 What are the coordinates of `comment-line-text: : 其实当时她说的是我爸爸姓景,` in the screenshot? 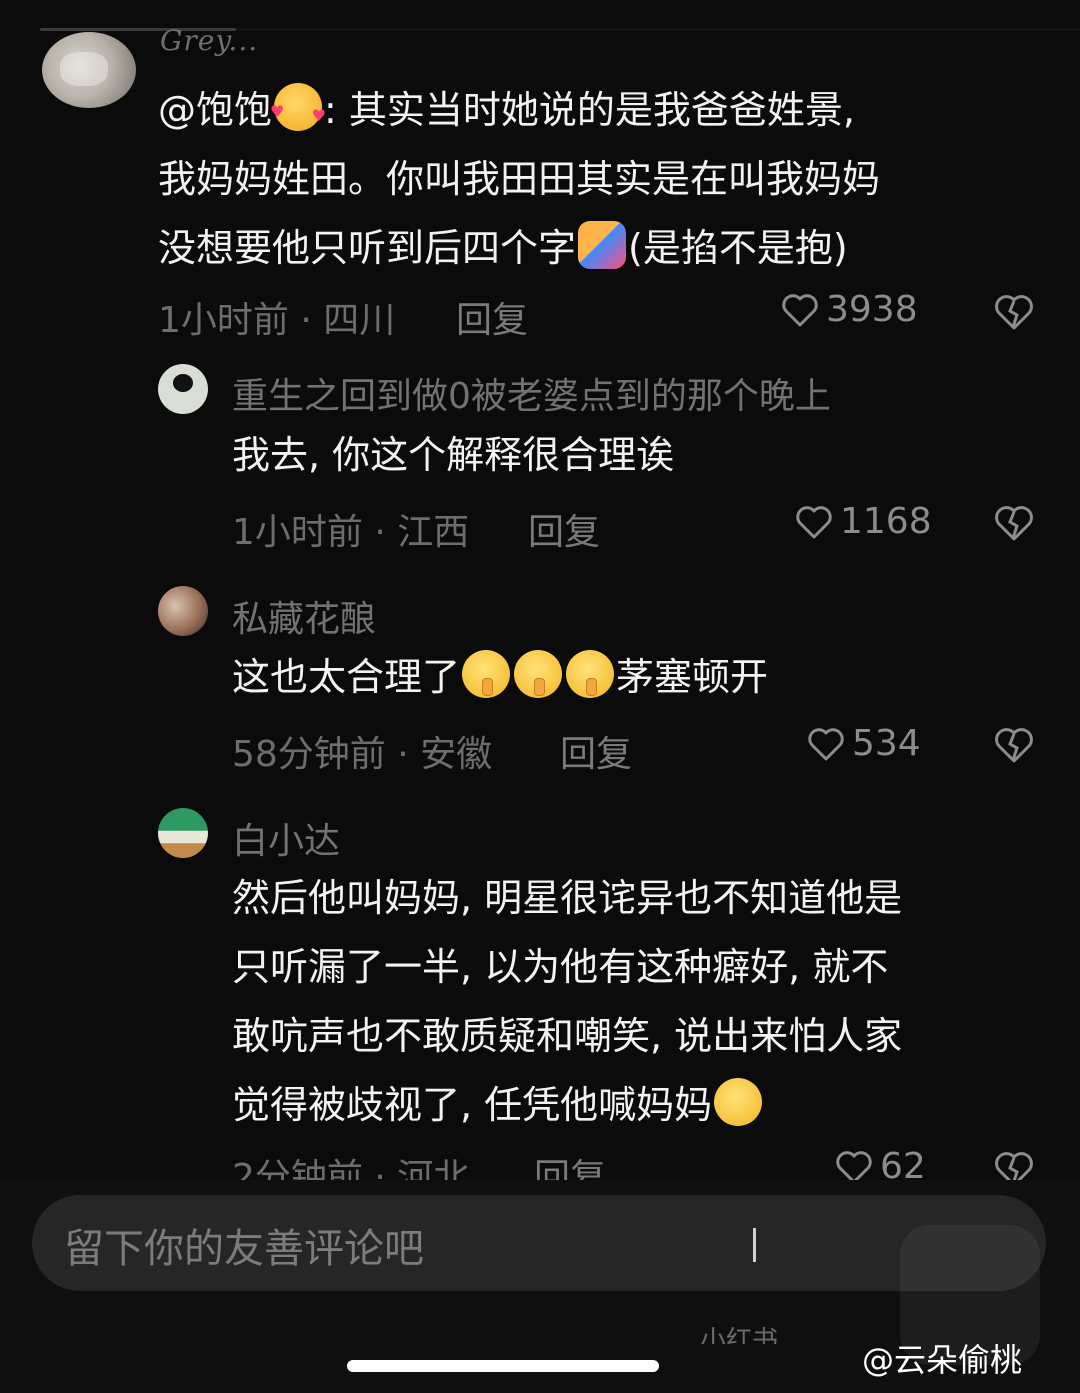 It's located at (589, 110).